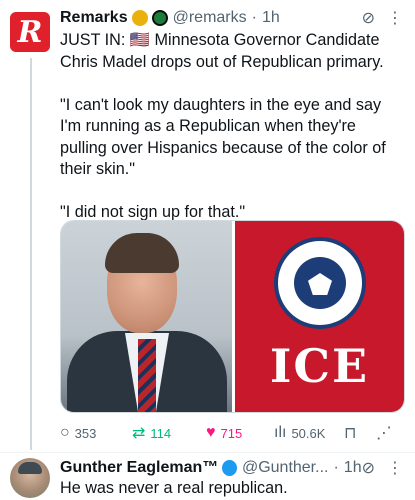  I want to click on views-icon: ılı, so click(280, 432).